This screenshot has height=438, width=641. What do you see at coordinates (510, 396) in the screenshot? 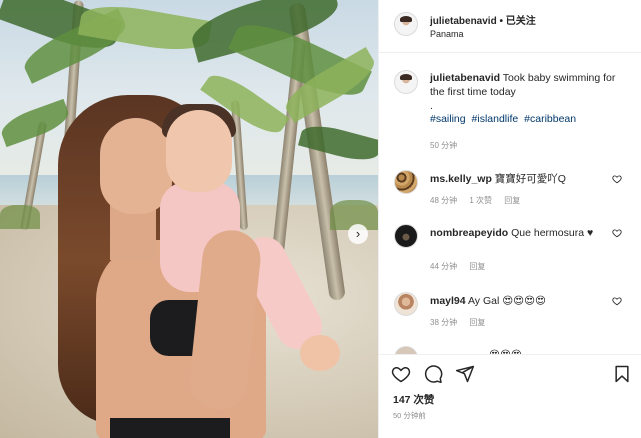
I see `action-bar: 147 次赞 50 分钟前` at bounding box center [510, 396].